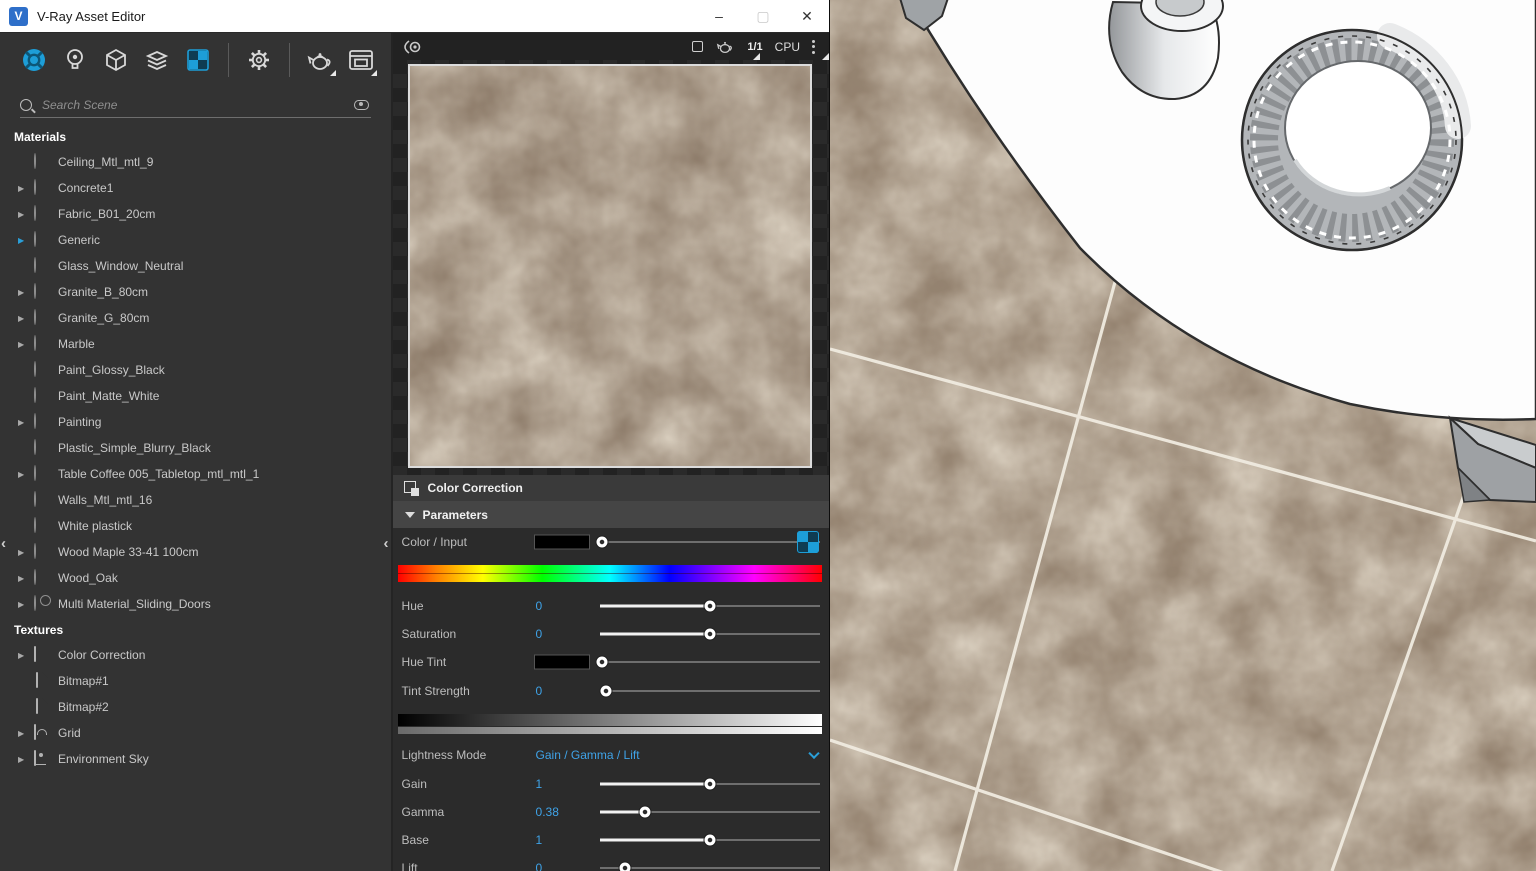  What do you see at coordinates (195, 162) in the screenshot?
I see `material-item: ▶ Ceiling_Mtl_mtl_9` at bounding box center [195, 162].